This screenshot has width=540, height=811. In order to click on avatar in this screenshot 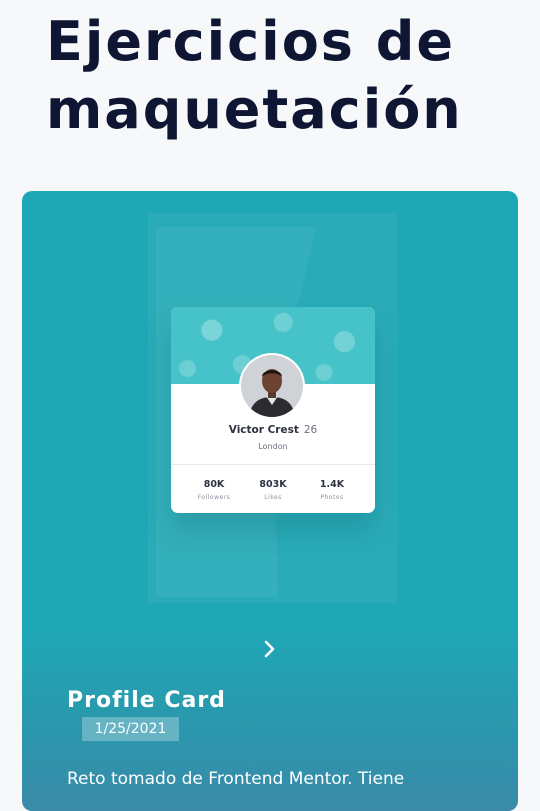, I will do `click(272, 386)`.